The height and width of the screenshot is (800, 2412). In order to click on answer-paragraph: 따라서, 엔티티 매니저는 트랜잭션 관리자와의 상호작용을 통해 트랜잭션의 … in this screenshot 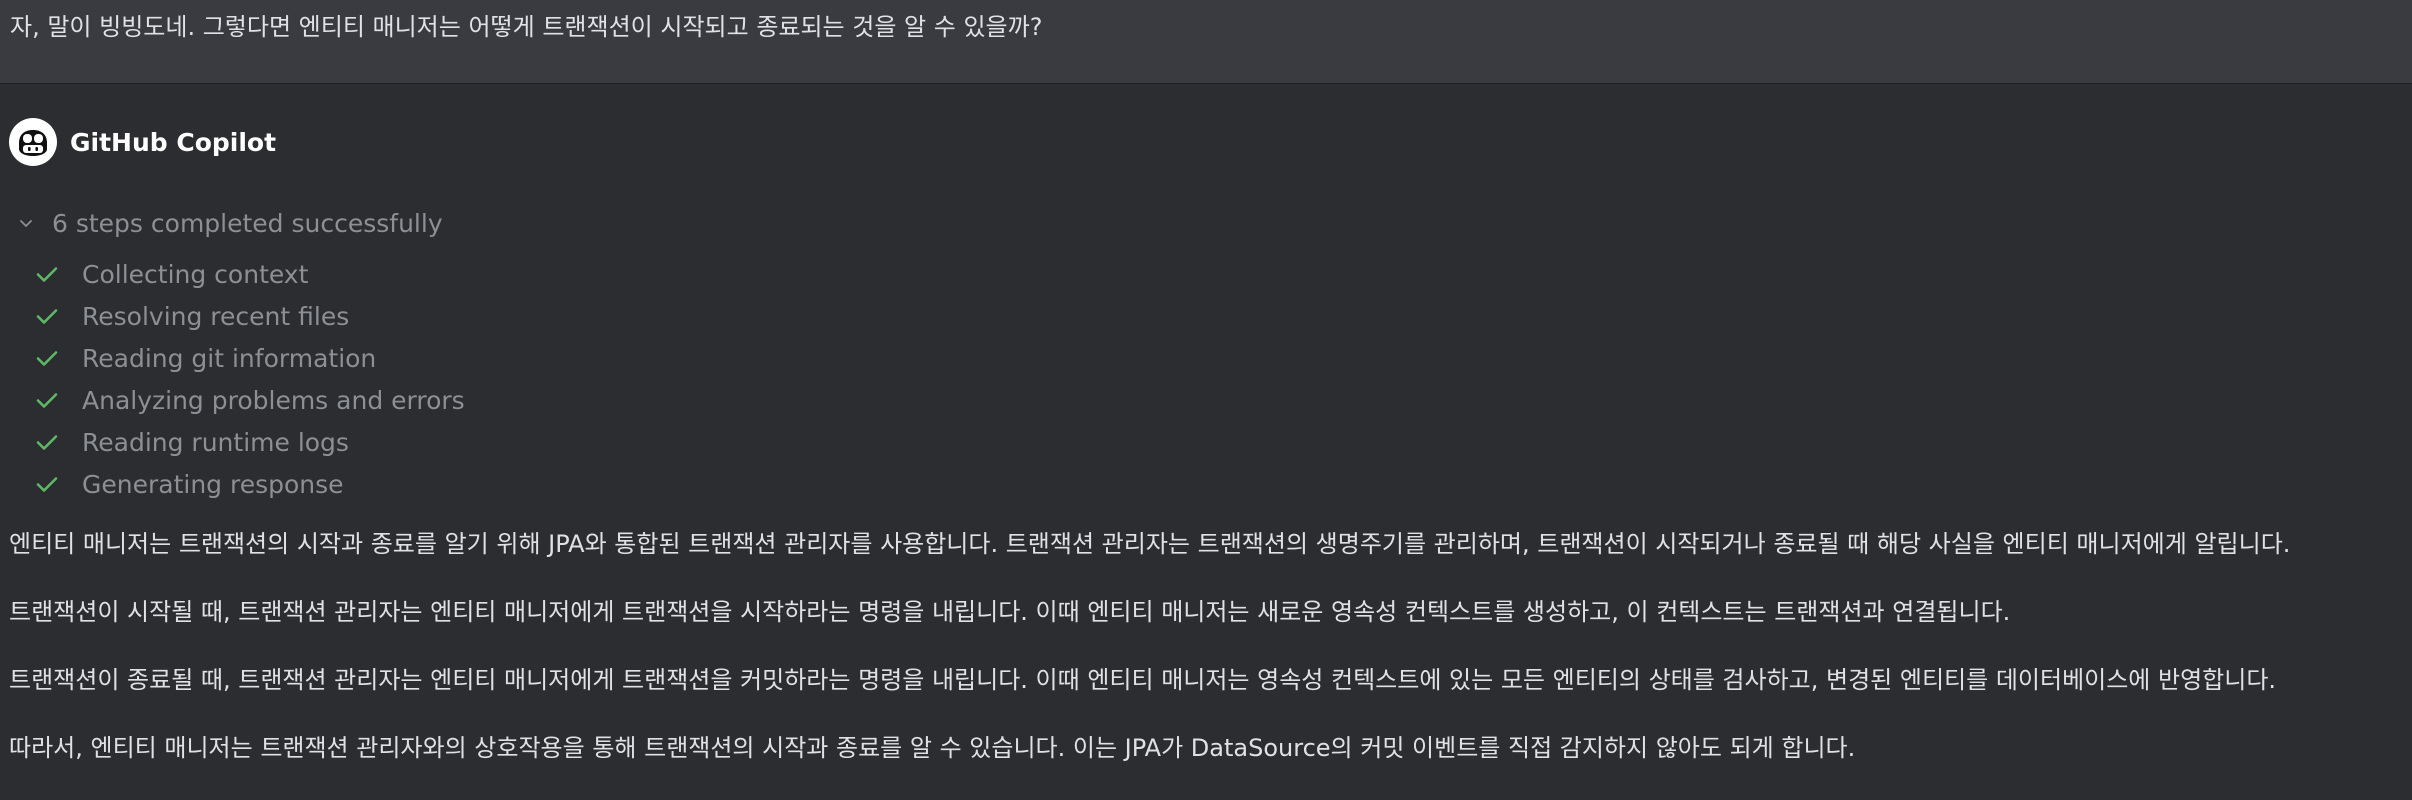, I will do `click(932, 748)`.